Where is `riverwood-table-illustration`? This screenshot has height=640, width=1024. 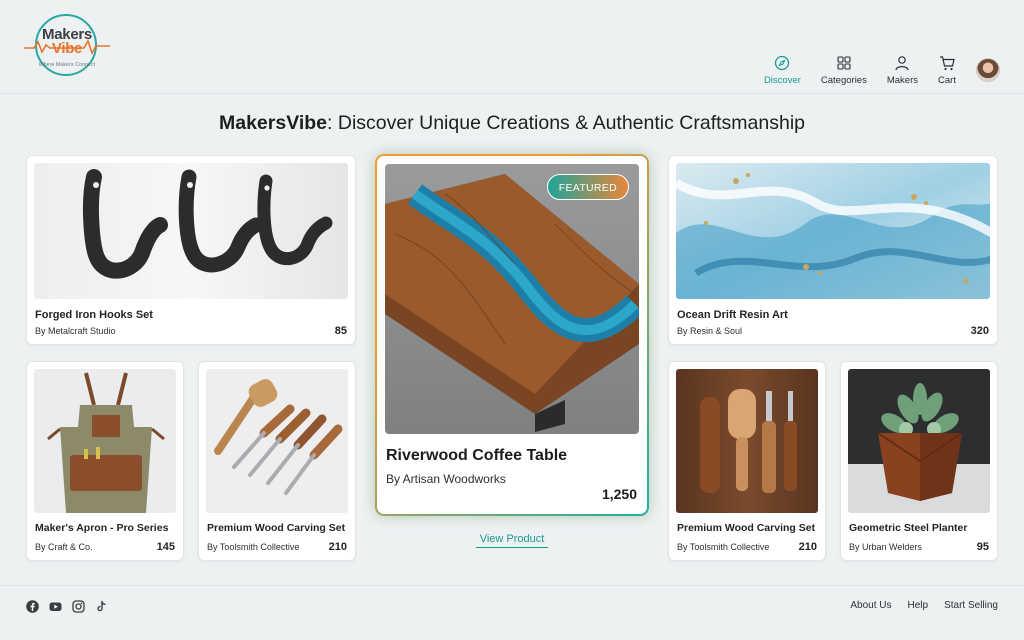
riverwood-table-illustration is located at coordinates (512, 303).